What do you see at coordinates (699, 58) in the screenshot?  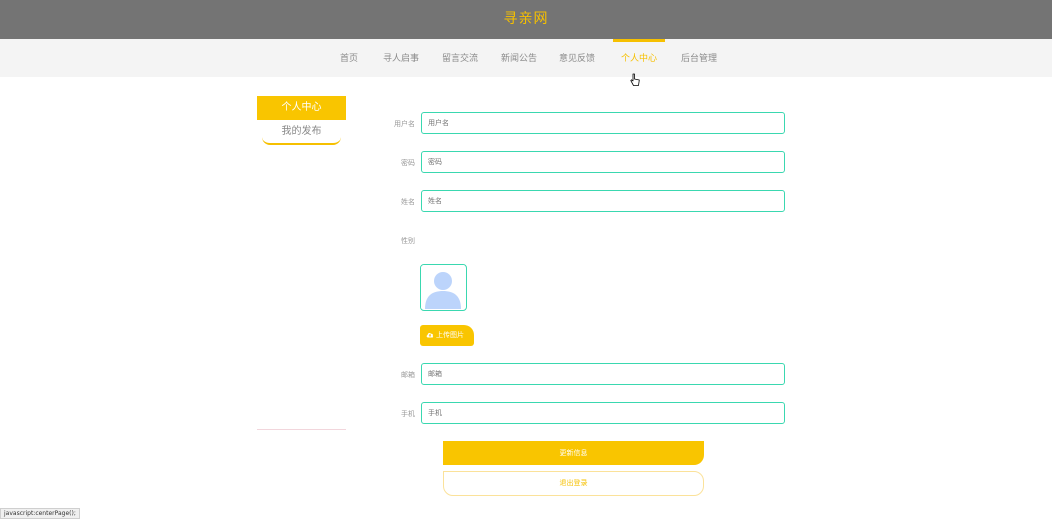 I see `nav-item-admin: 后台管理` at bounding box center [699, 58].